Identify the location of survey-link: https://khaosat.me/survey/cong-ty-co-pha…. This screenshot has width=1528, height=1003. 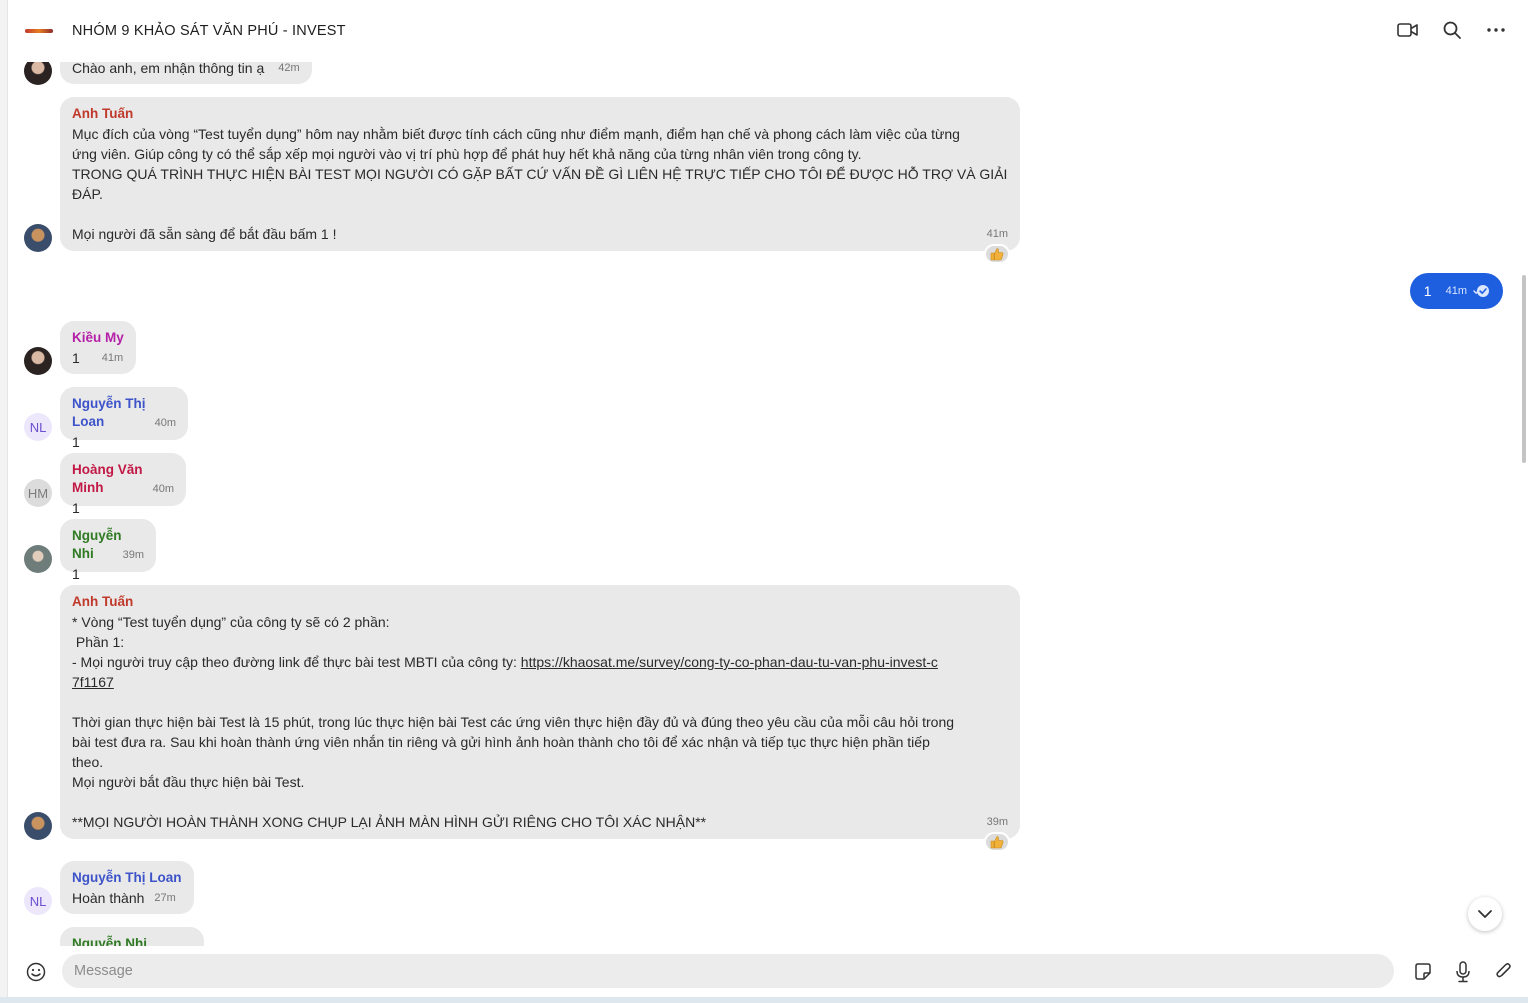
(729, 662).